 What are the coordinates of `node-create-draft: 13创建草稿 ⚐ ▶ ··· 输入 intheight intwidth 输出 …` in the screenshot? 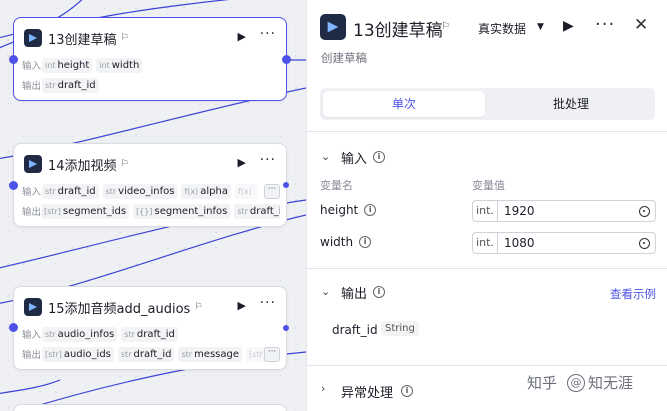 It's located at (150, 59).